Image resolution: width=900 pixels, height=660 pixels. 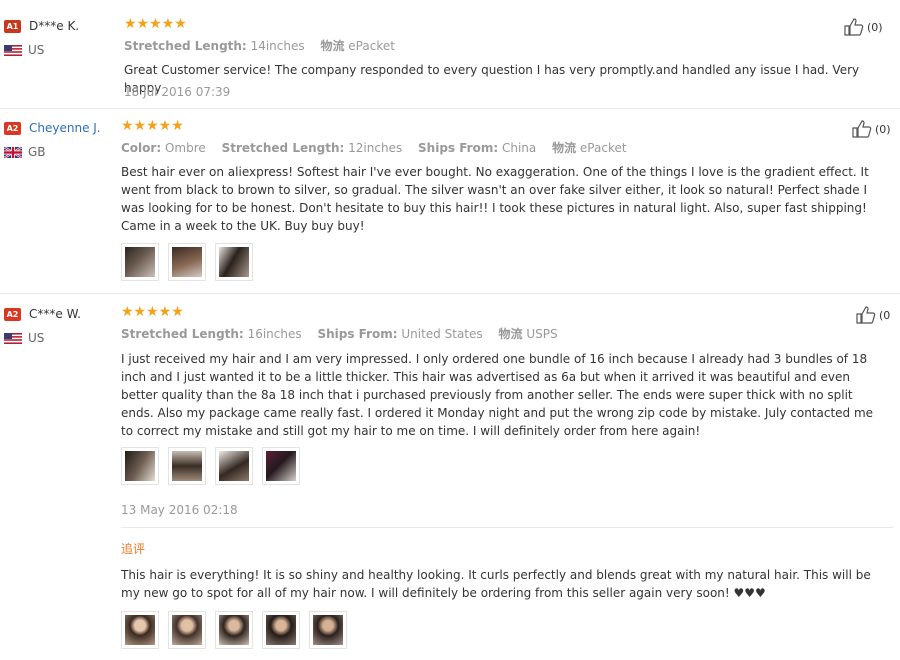 I want to click on attr-value: United States, so click(x=442, y=334).